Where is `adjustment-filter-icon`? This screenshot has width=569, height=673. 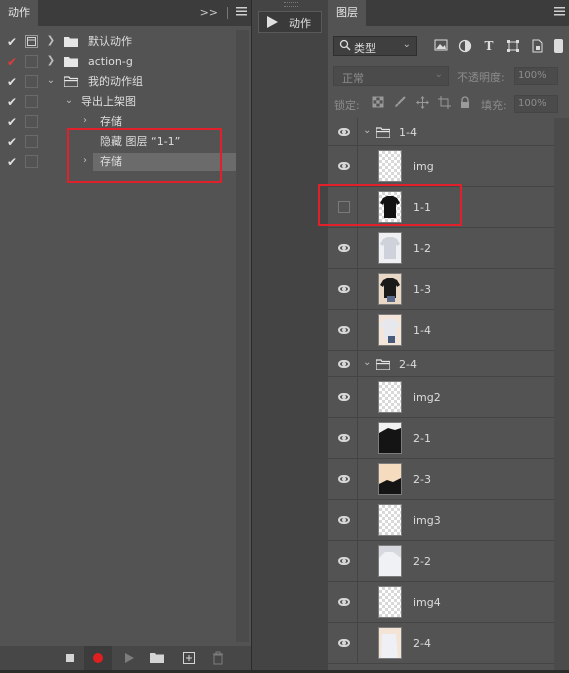
adjustment-filter-icon is located at coordinates (465, 46).